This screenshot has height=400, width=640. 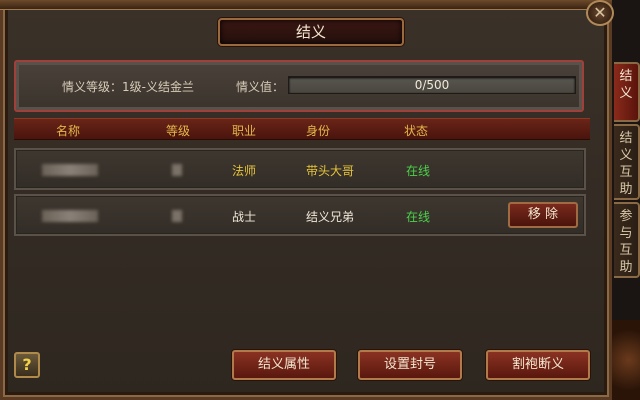 What do you see at coordinates (244, 217) in the screenshot?
I see `member-job: 战士` at bounding box center [244, 217].